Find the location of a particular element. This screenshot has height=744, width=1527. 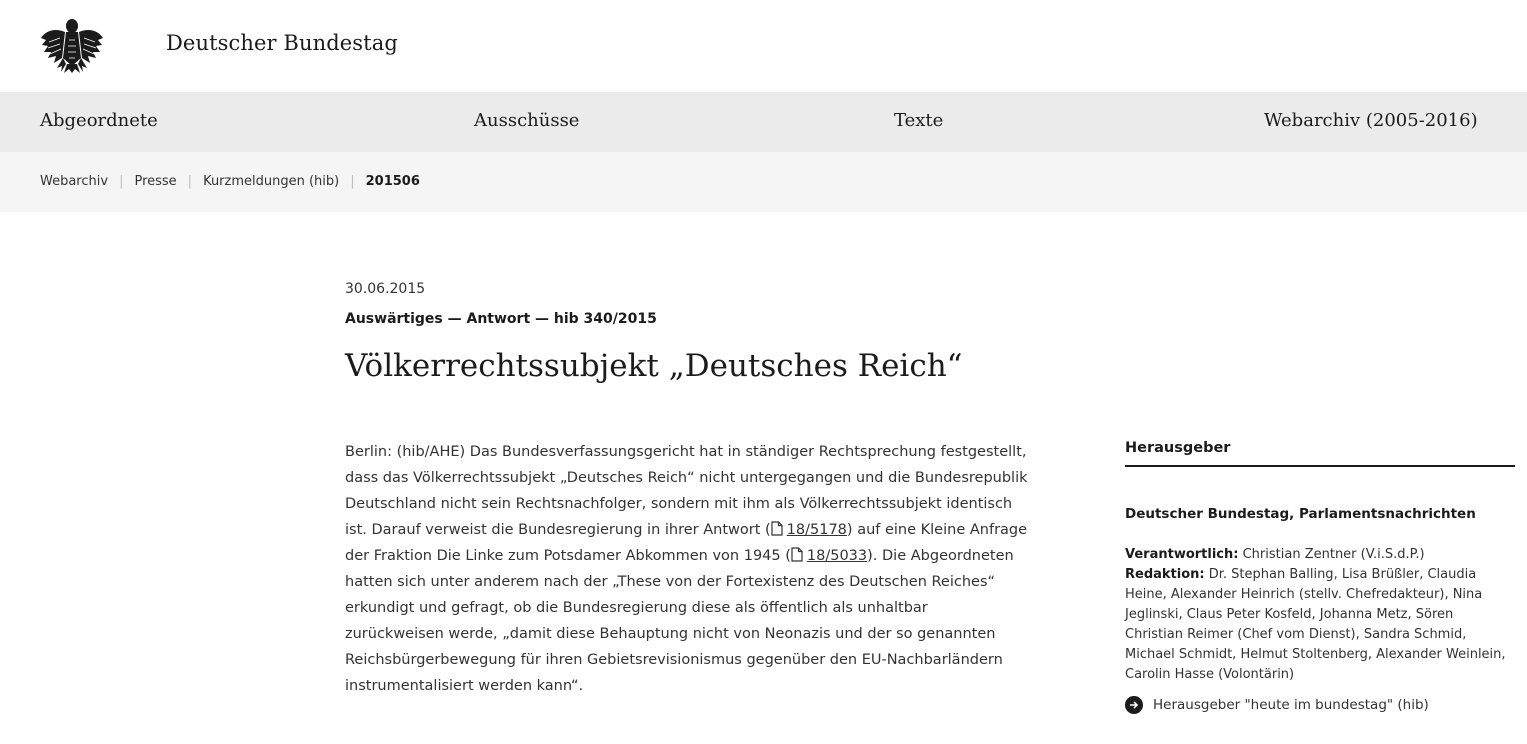

breadcrumb-link-presse: Presse is located at coordinates (155, 181).